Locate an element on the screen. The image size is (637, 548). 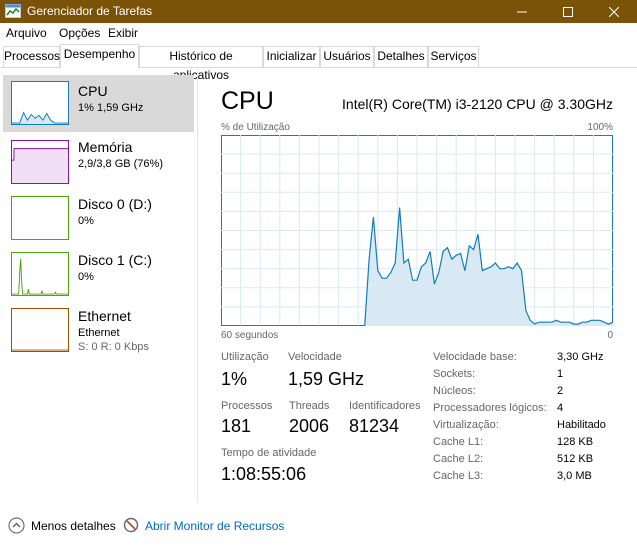
menu-bar: Arquivo Opções Exibir is located at coordinates (318, 32).